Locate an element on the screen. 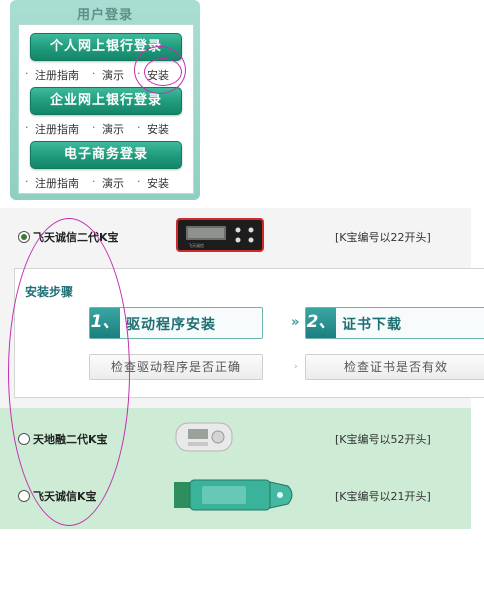  small-arrow-icon: › is located at coordinates (296, 367).